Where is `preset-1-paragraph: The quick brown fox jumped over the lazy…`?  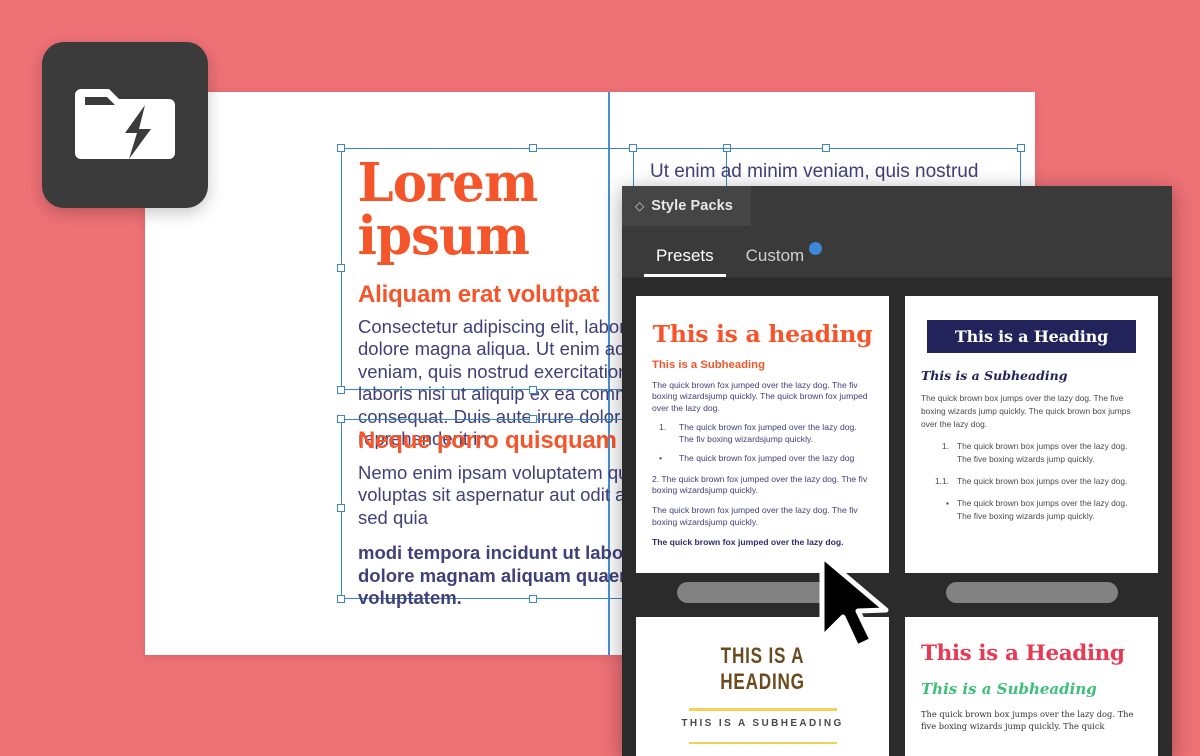
preset-1-paragraph: The quick brown fox jumped over the lazy… is located at coordinates (760, 396).